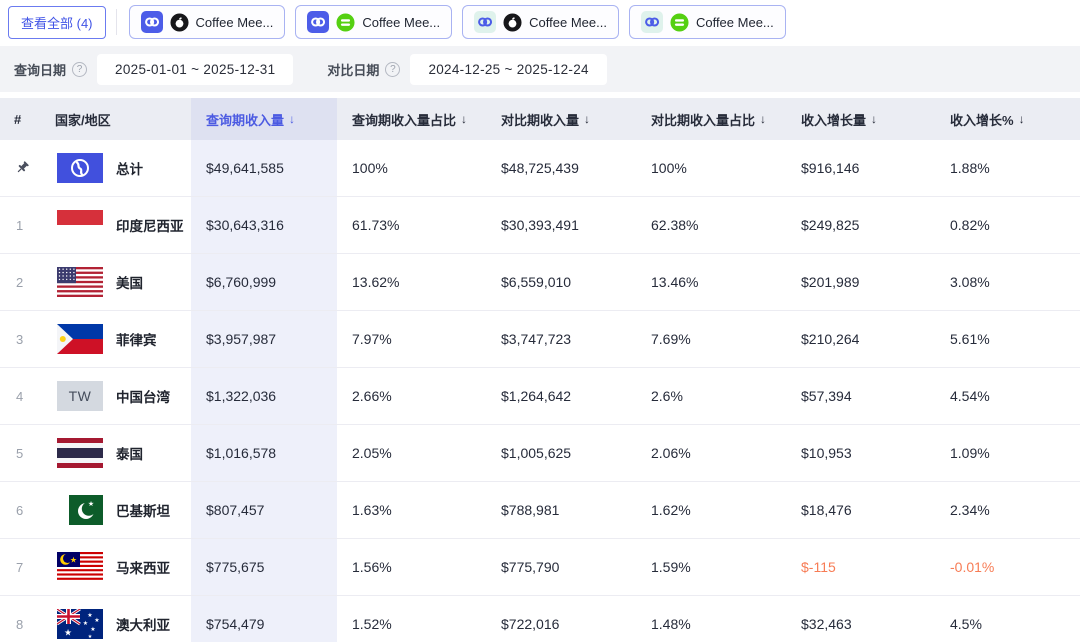 This screenshot has height=642, width=1080. I want to click on rank-number: 8, so click(20, 624).